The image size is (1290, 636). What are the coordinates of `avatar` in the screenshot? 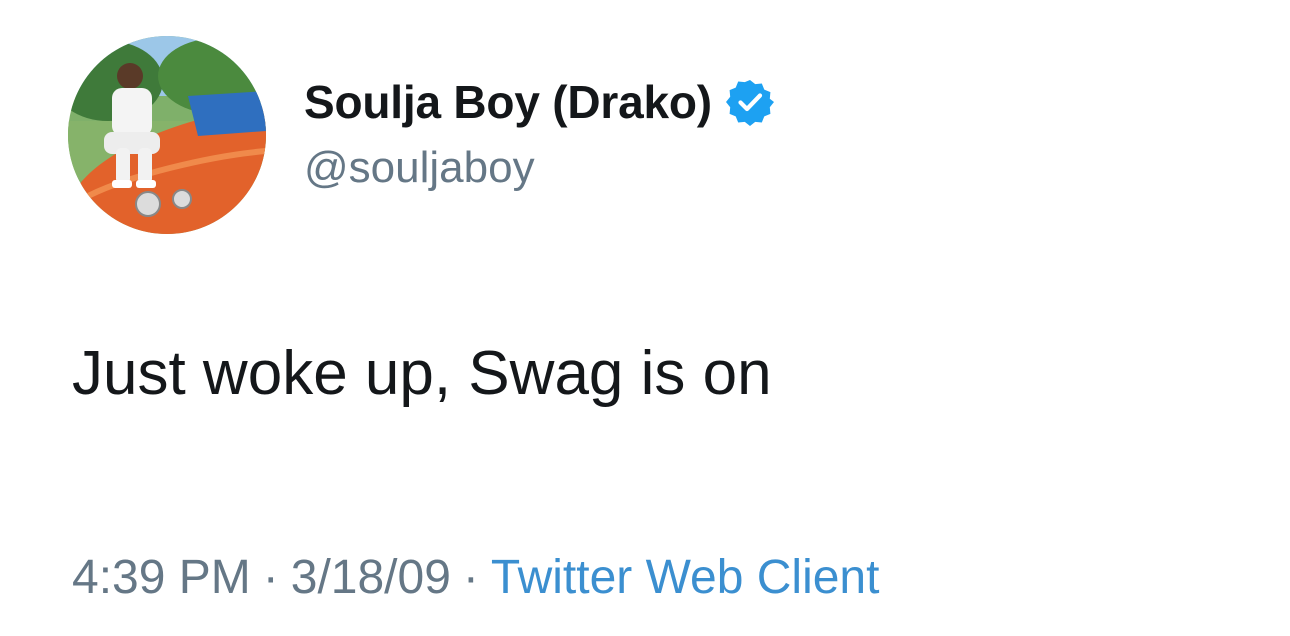 It's located at (167, 135).